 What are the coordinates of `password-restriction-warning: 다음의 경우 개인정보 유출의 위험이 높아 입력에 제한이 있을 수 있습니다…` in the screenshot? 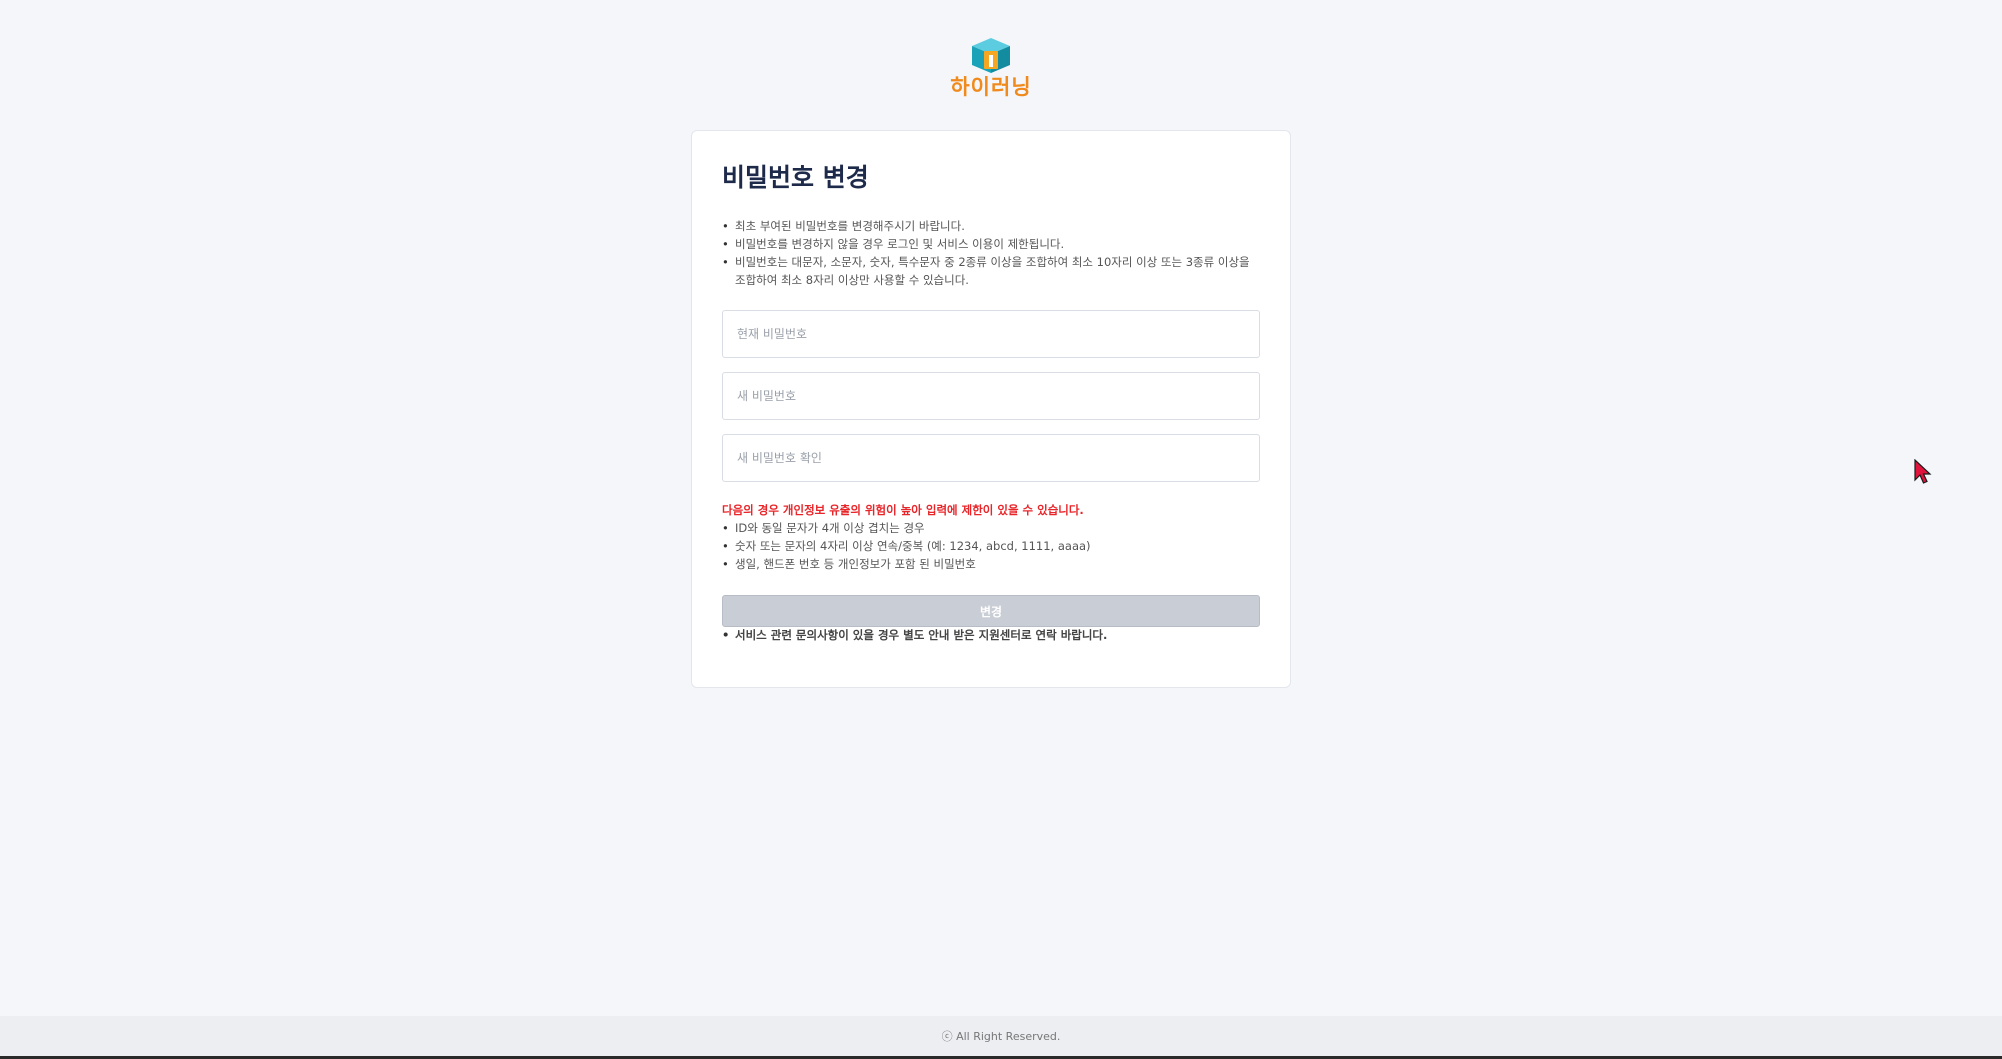 It's located at (992, 537).